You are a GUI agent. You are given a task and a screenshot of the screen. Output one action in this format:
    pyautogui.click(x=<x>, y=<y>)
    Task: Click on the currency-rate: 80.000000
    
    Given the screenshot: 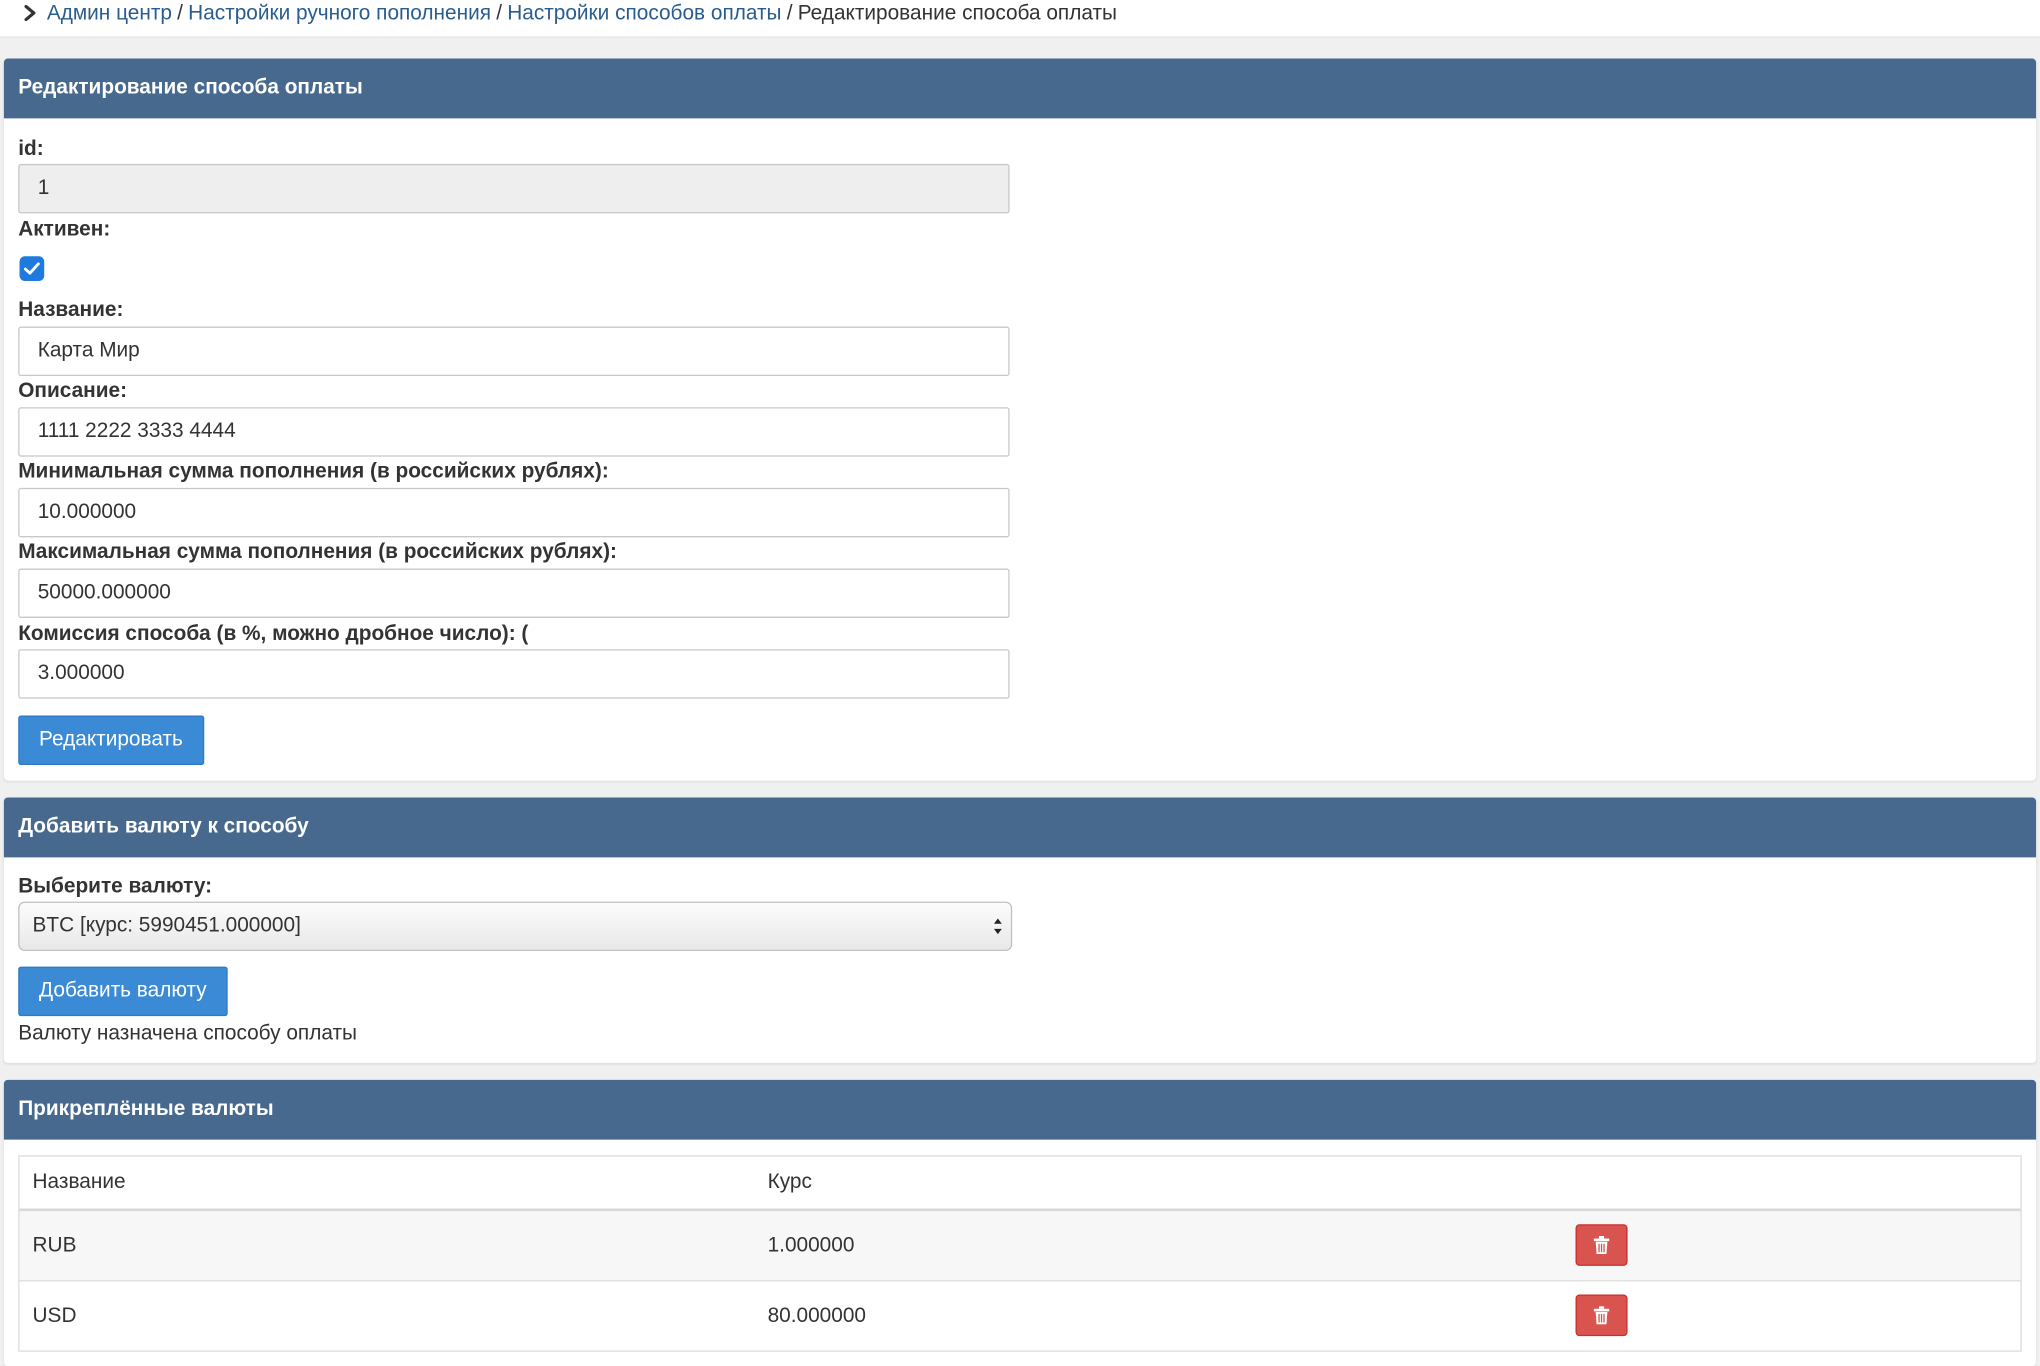 What is the action you would take?
    pyautogui.click(x=816, y=1316)
    